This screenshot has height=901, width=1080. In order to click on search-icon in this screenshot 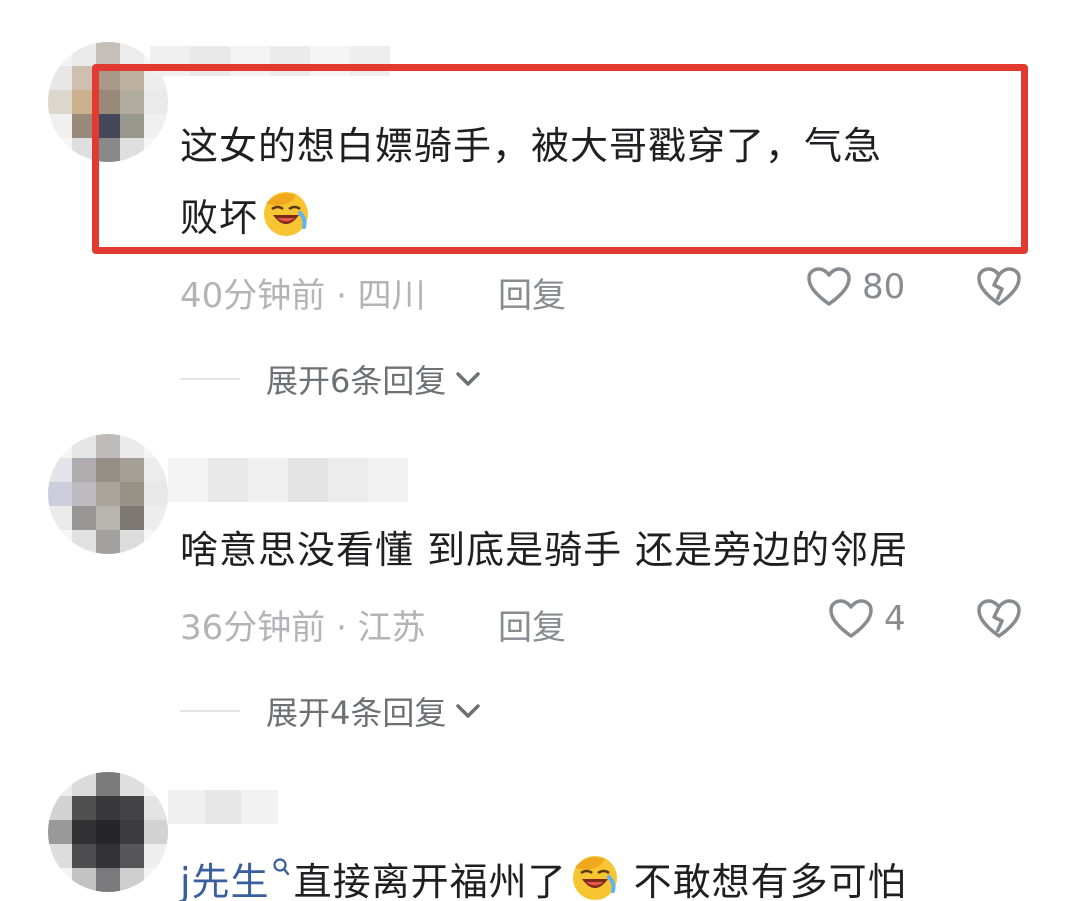, I will do `click(280, 867)`.